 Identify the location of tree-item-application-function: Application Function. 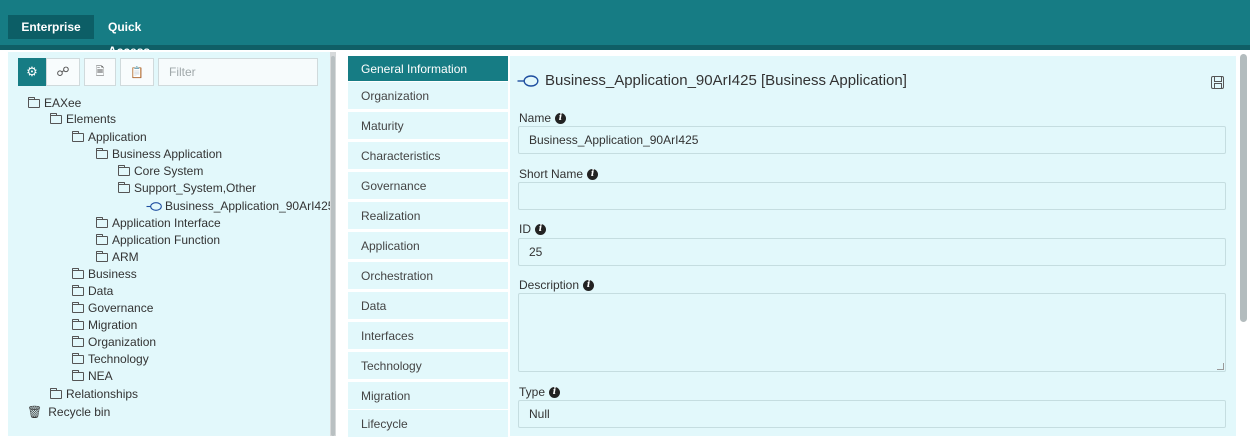
(158, 240).